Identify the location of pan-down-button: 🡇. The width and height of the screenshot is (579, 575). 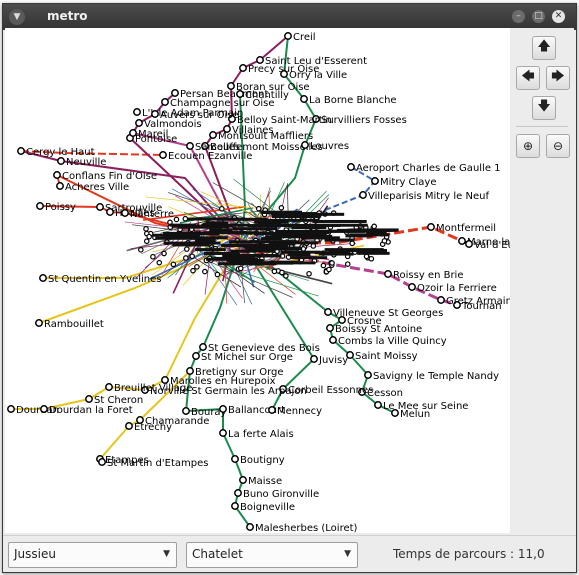
(544, 108).